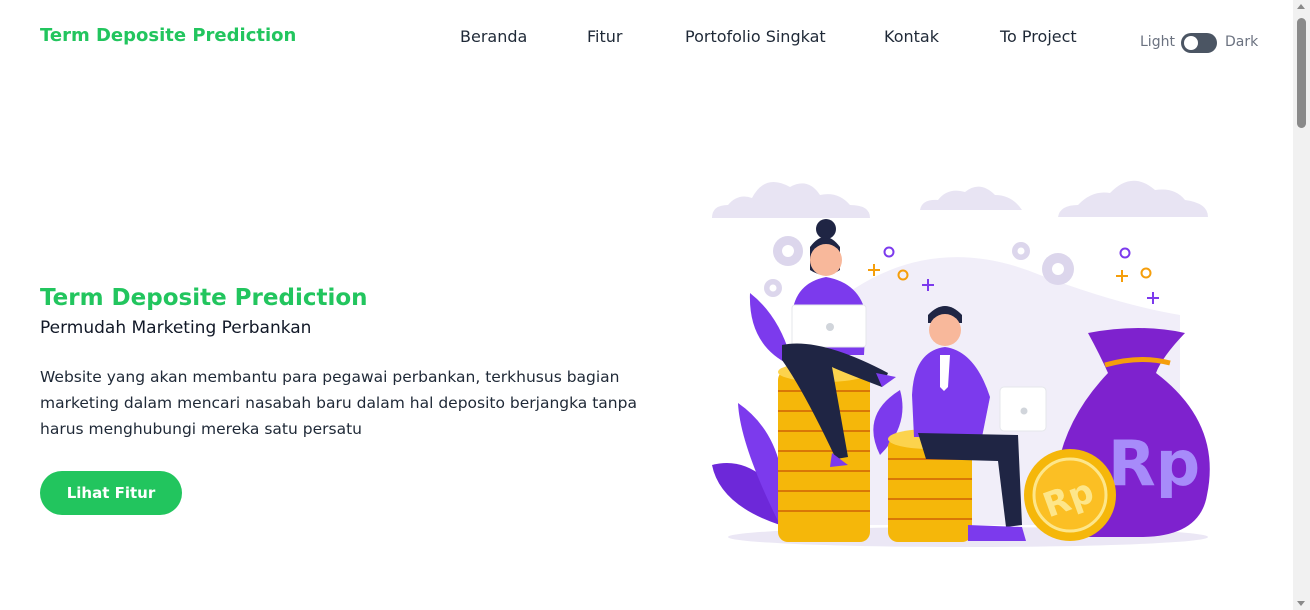 The image size is (1310, 610). I want to click on nav-link-kontak: Kontak, so click(911, 36).